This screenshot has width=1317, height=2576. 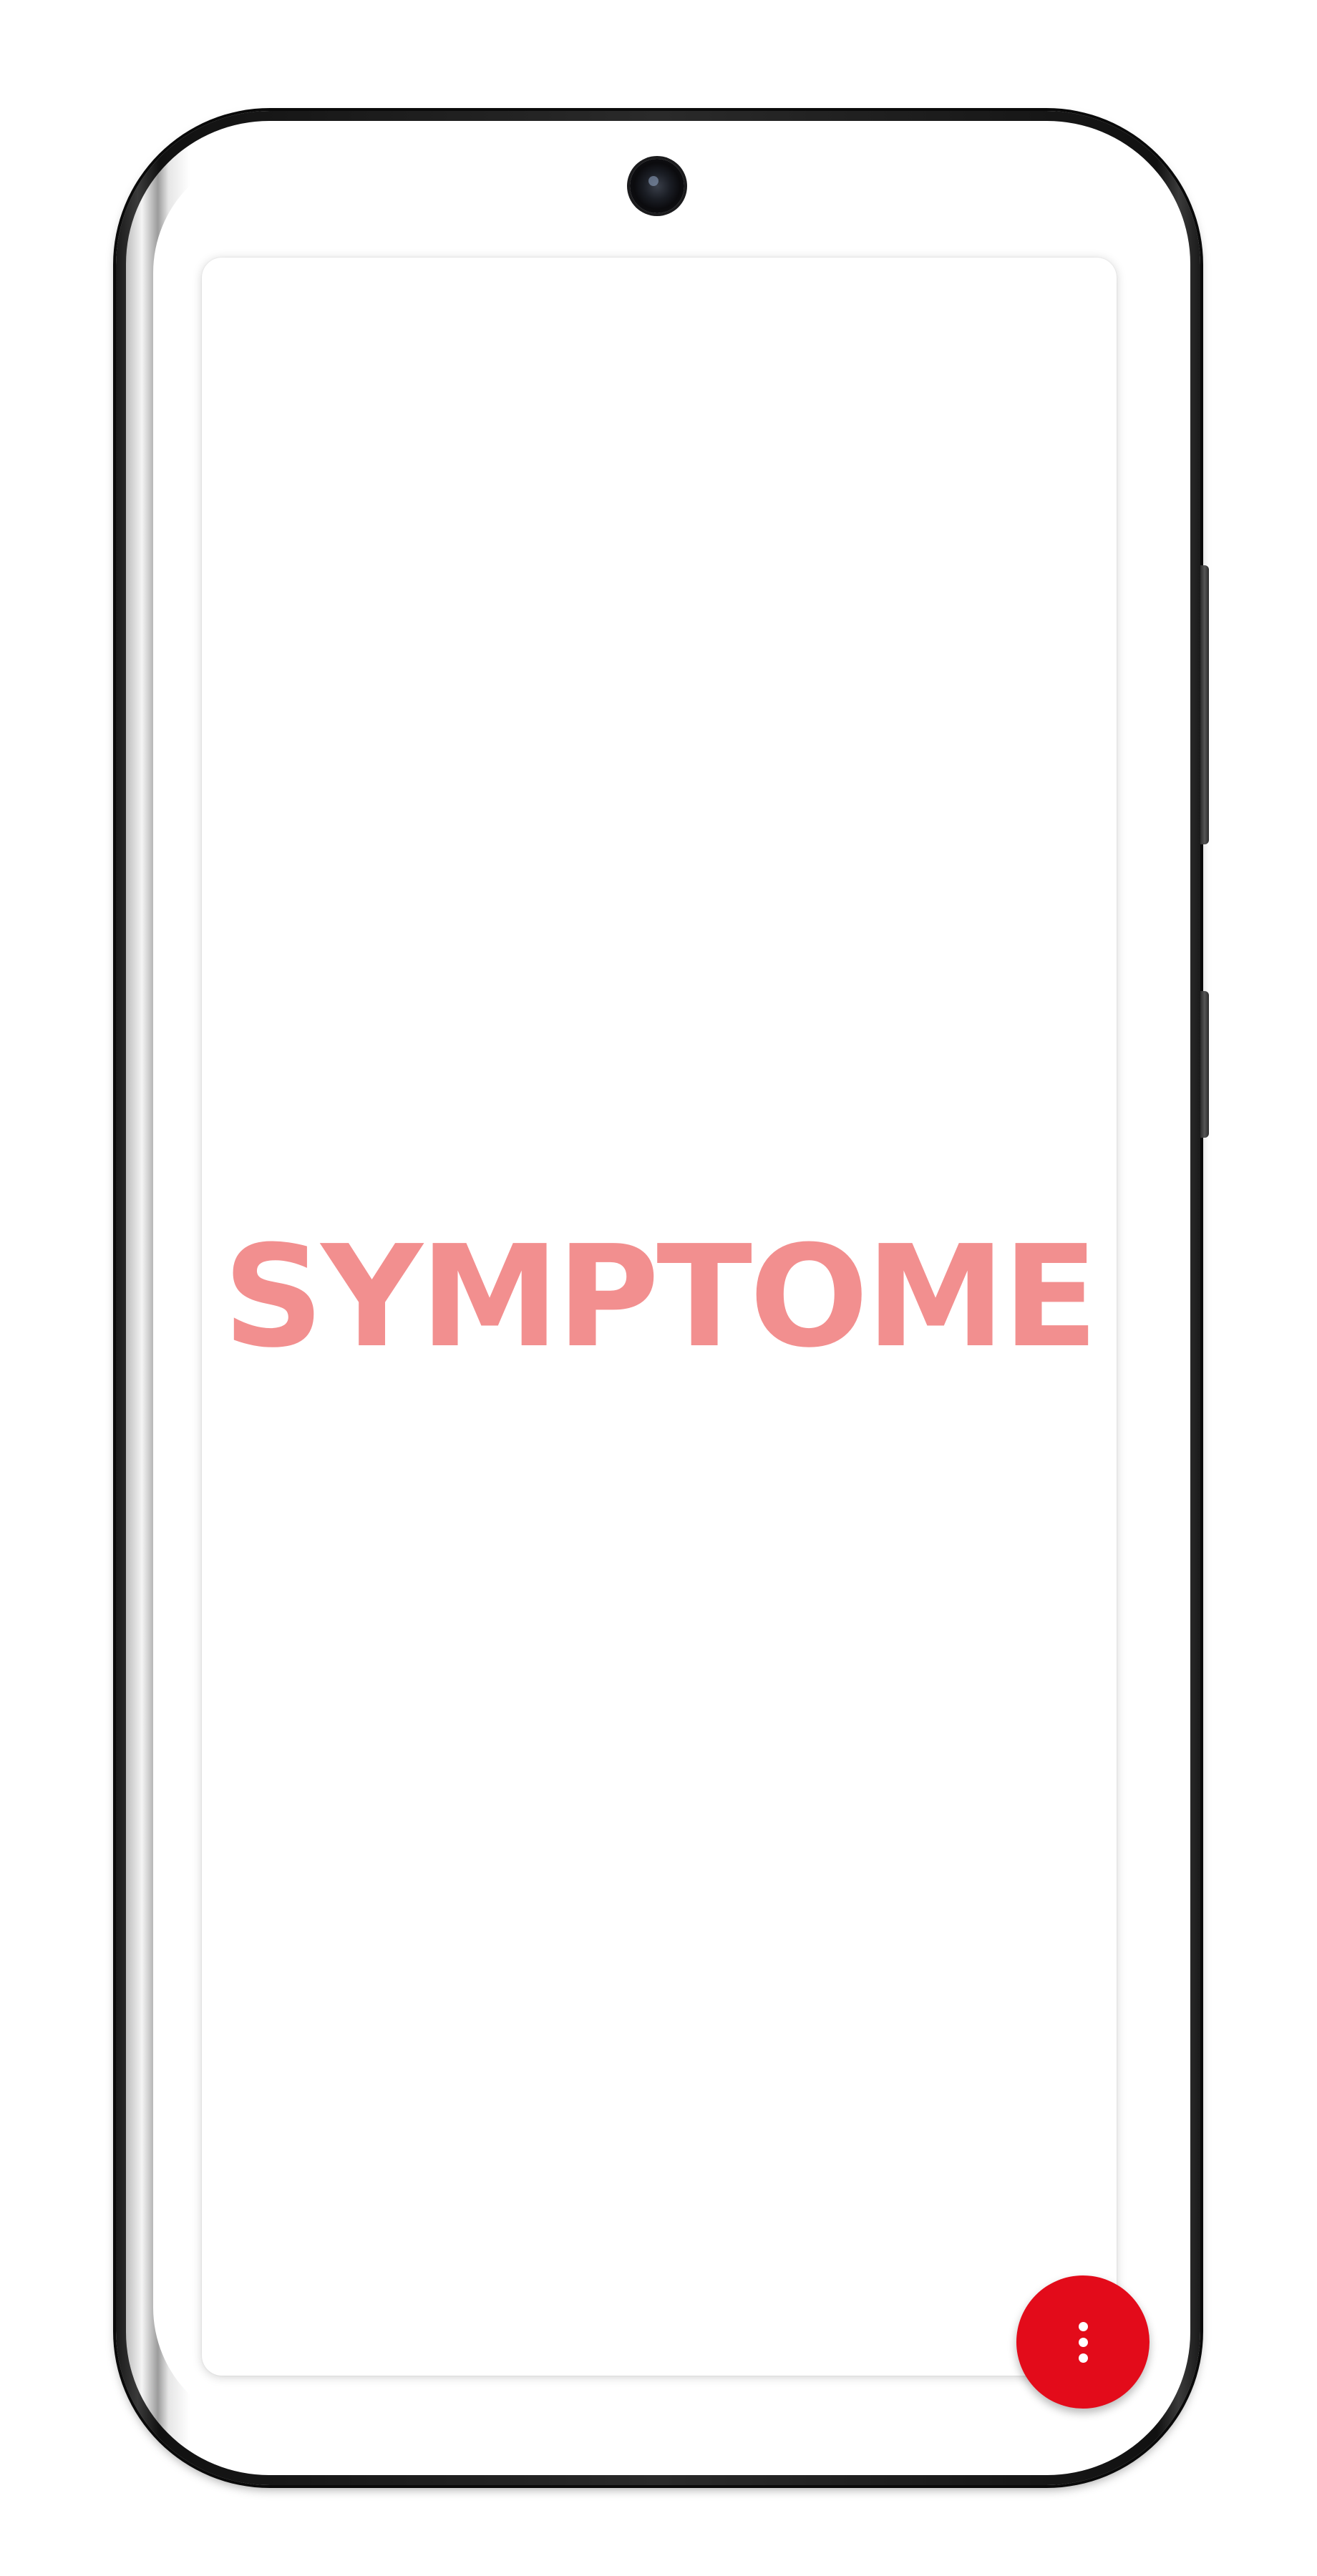 I want to click on camera-lens-glint, so click(x=653, y=181).